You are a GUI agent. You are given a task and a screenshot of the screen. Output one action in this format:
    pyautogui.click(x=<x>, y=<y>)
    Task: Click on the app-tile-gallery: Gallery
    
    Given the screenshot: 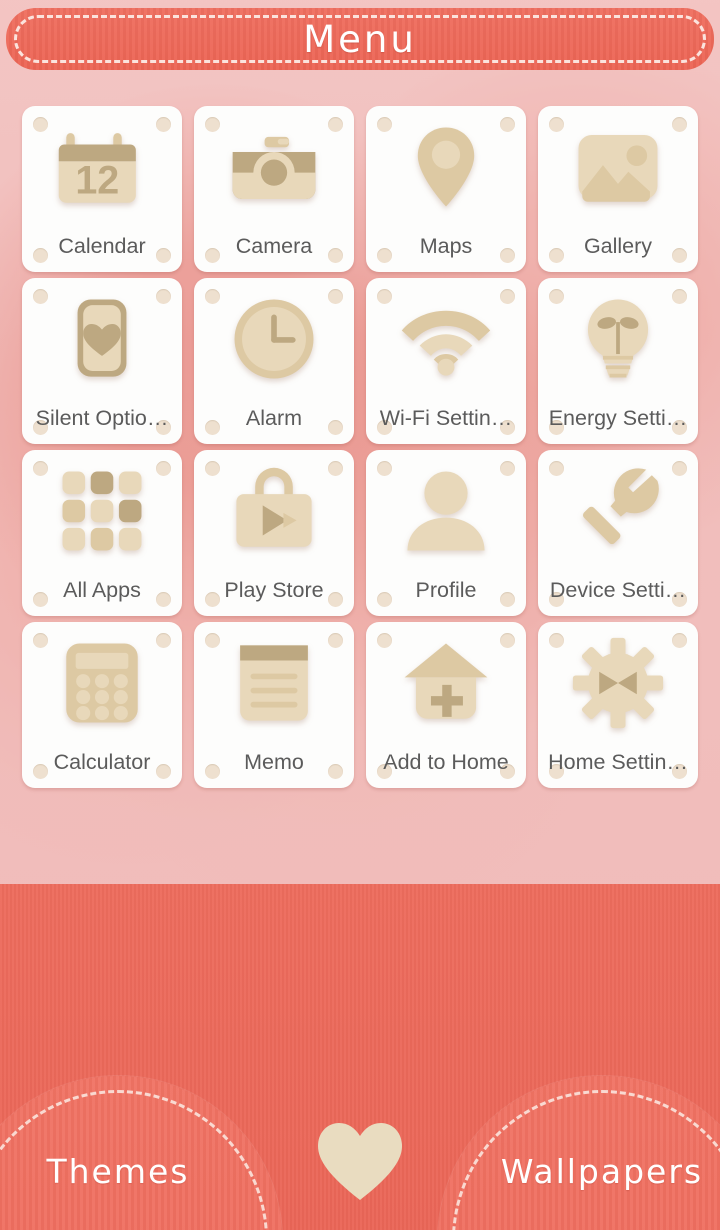 What is the action you would take?
    pyautogui.click(x=618, y=189)
    